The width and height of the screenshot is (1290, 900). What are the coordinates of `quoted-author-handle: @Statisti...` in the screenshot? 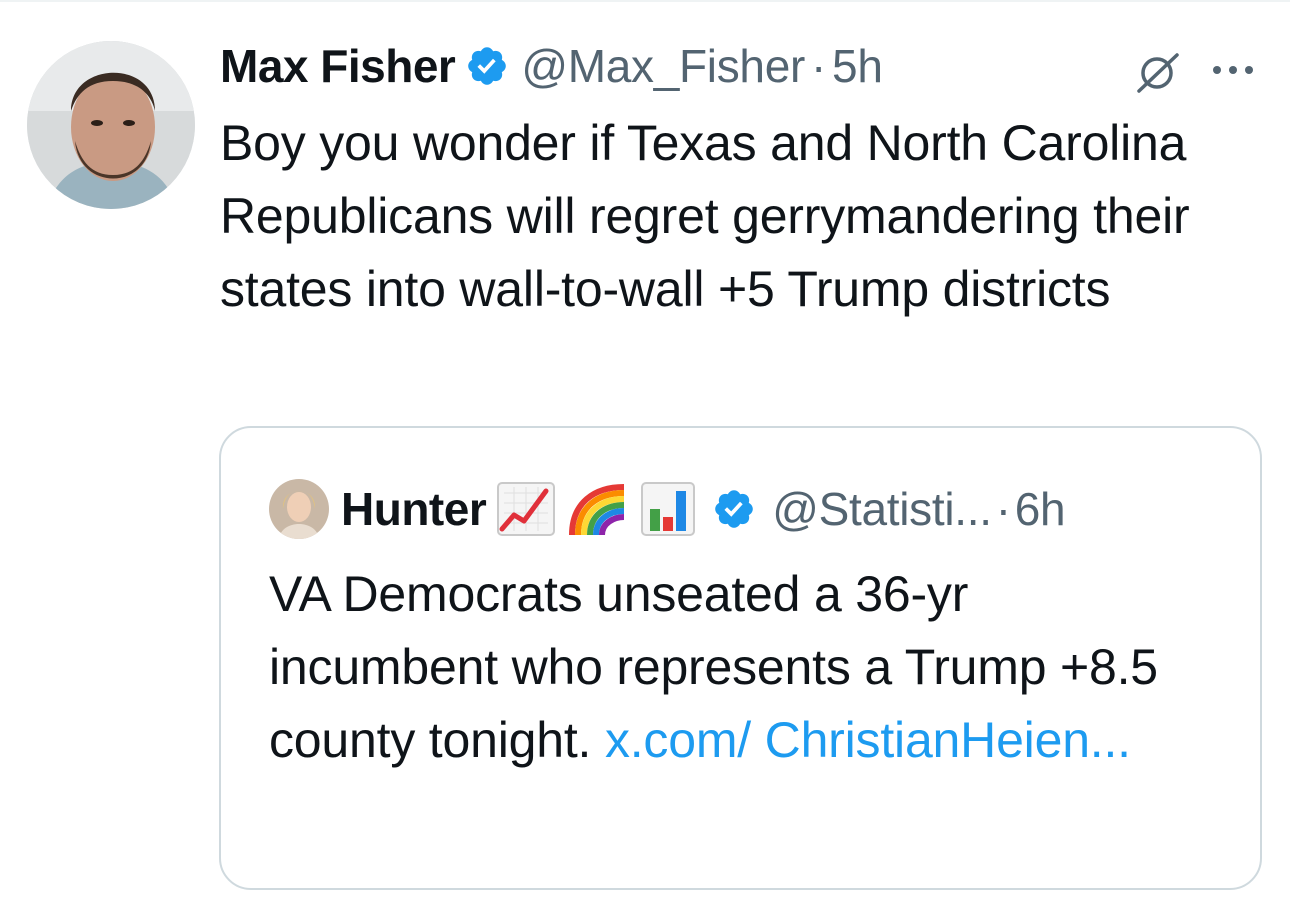 It's located at (882, 509).